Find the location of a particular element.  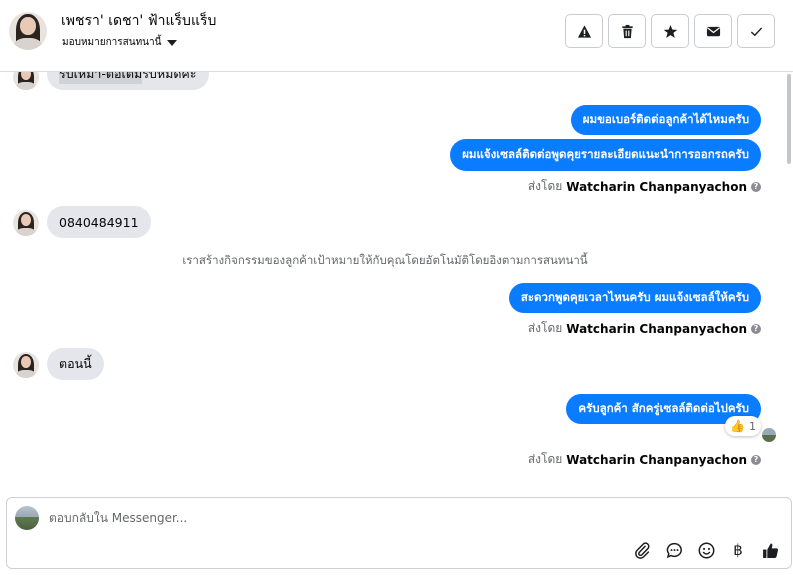

mark-unread-button is located at coordinates (713, 31).